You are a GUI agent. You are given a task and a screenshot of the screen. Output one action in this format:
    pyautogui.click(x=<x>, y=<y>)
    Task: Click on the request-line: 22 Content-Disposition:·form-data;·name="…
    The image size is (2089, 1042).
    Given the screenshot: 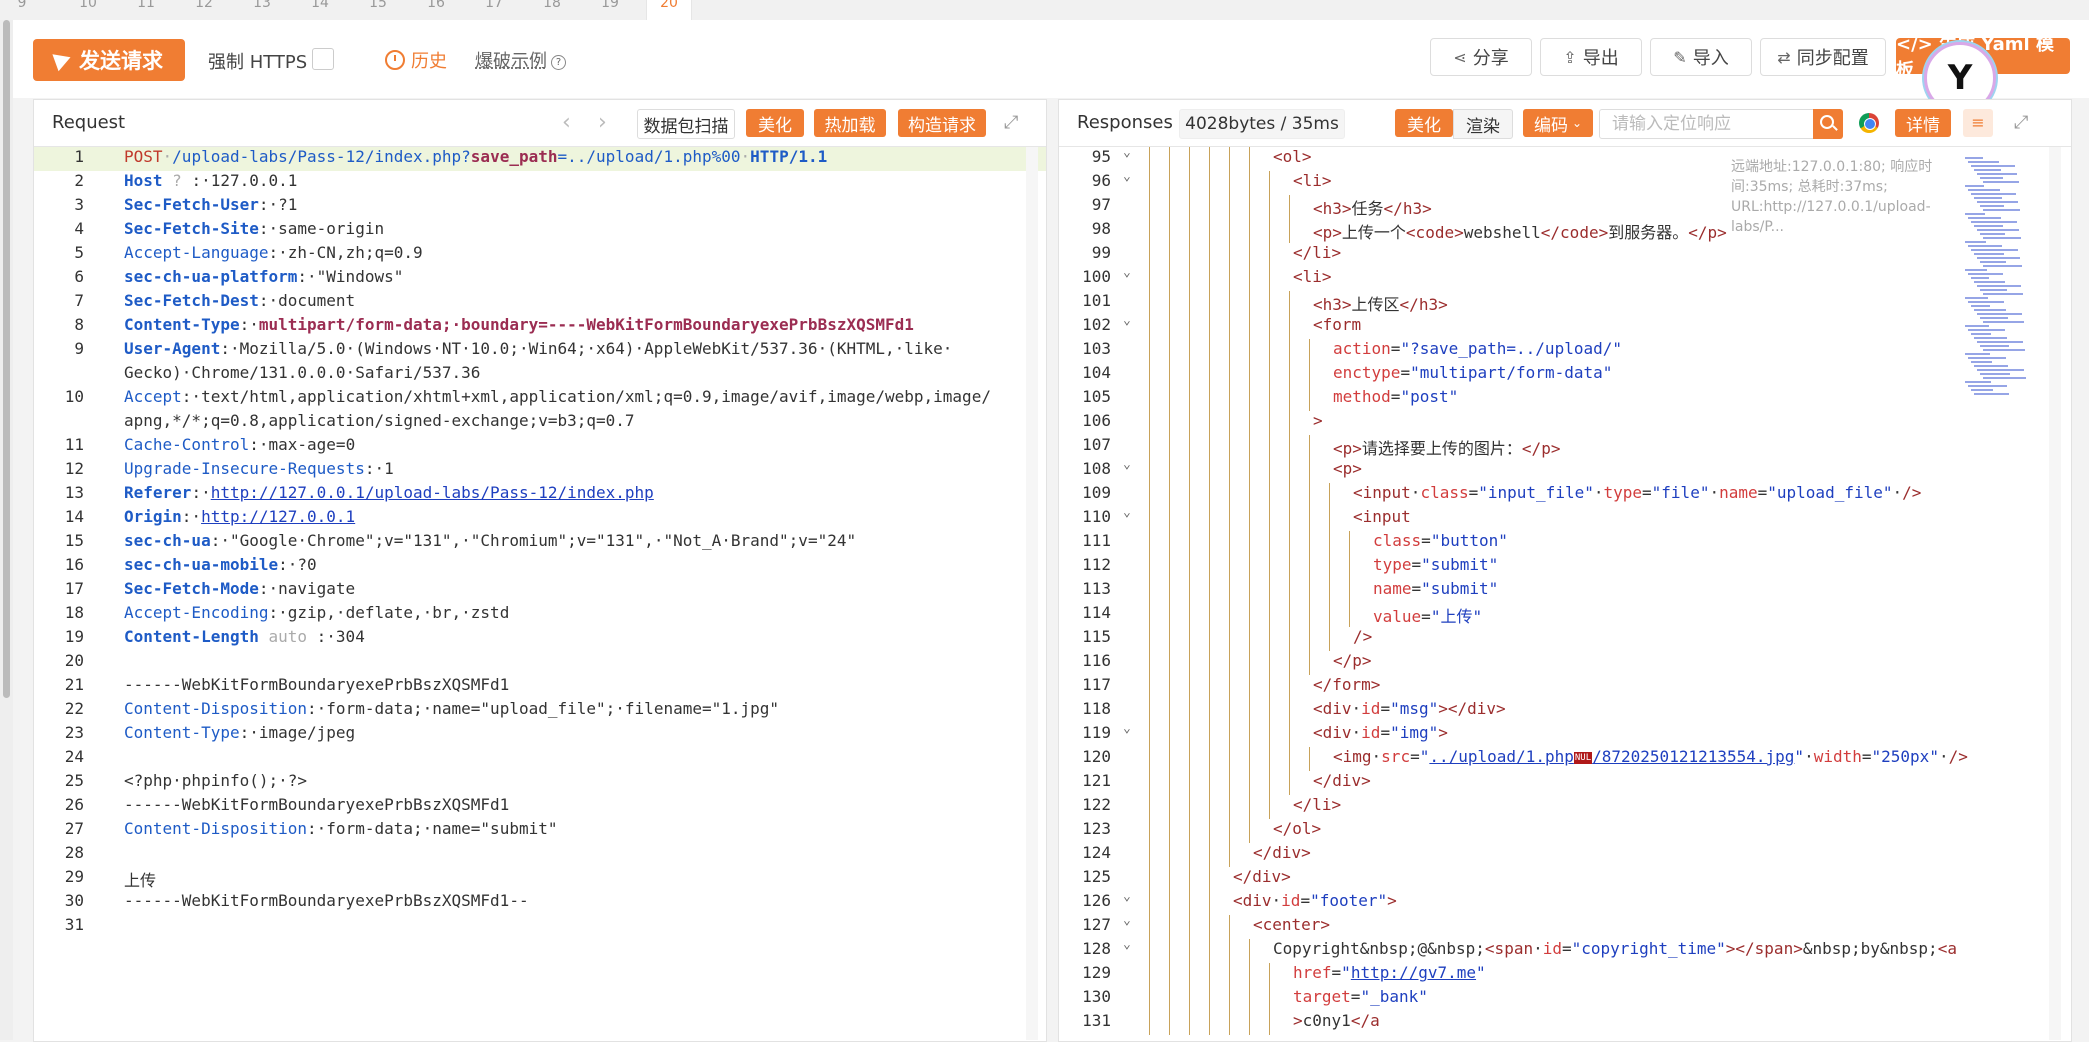 What is the action you would take?
    pyautogui.click(x=540, y=711)
    